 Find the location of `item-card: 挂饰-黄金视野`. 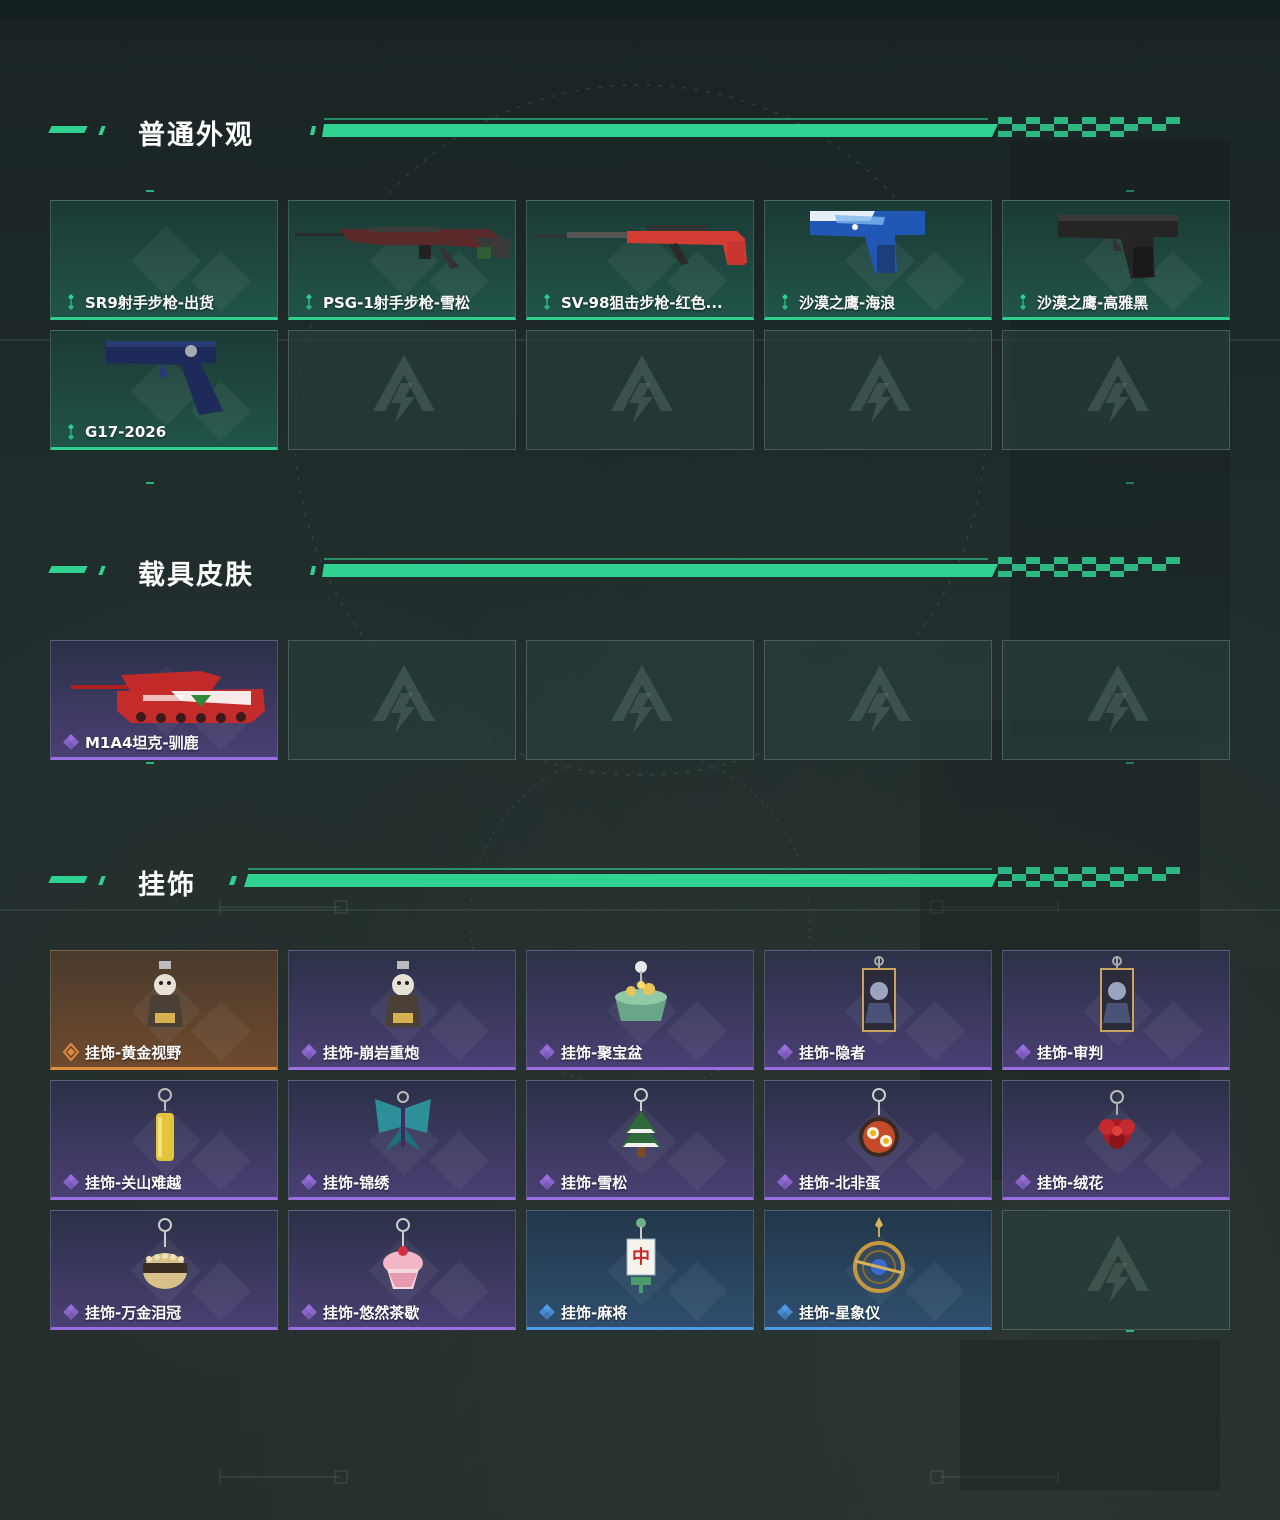

item-card: 挂饰-黄金视野 is located at coordinates (164, 1010).